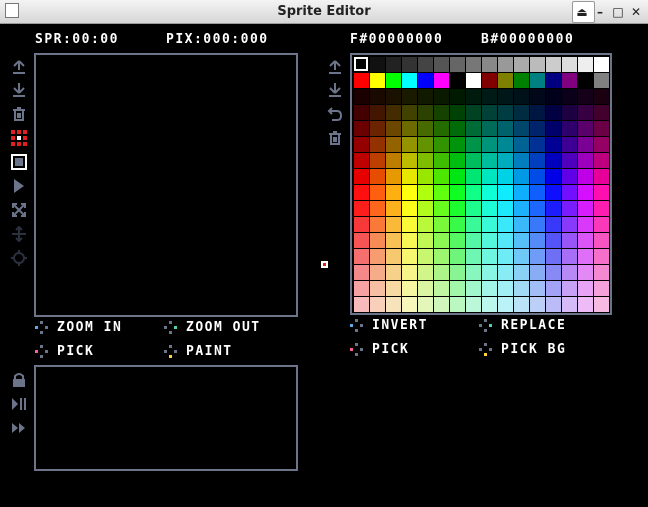 This screenshot has width=648, height=507. What do you see at coordinates (19, 210) in the screenshot?
I see `shuffle-icon` at bounding box center [19, 210].